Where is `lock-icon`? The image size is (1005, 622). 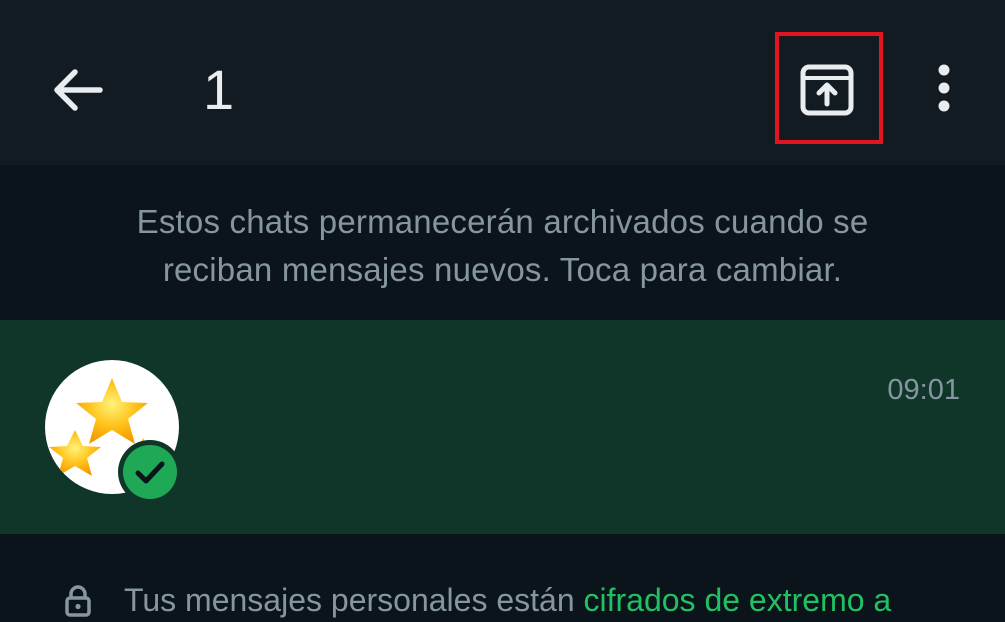
lock-icon is located at coordinates (78, 601).